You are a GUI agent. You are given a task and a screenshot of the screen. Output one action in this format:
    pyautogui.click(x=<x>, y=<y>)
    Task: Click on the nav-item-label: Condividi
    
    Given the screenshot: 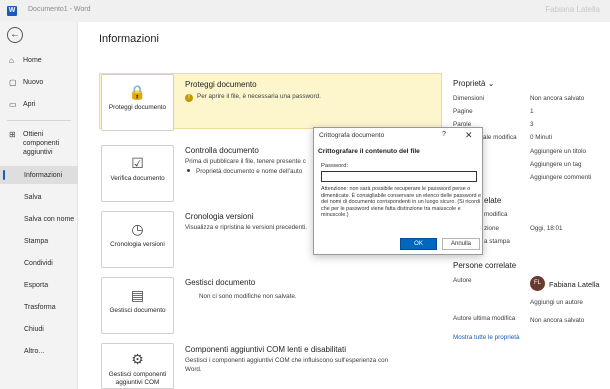 What is the action you would take?
    pyautogui.click(x=38, y=263)
    